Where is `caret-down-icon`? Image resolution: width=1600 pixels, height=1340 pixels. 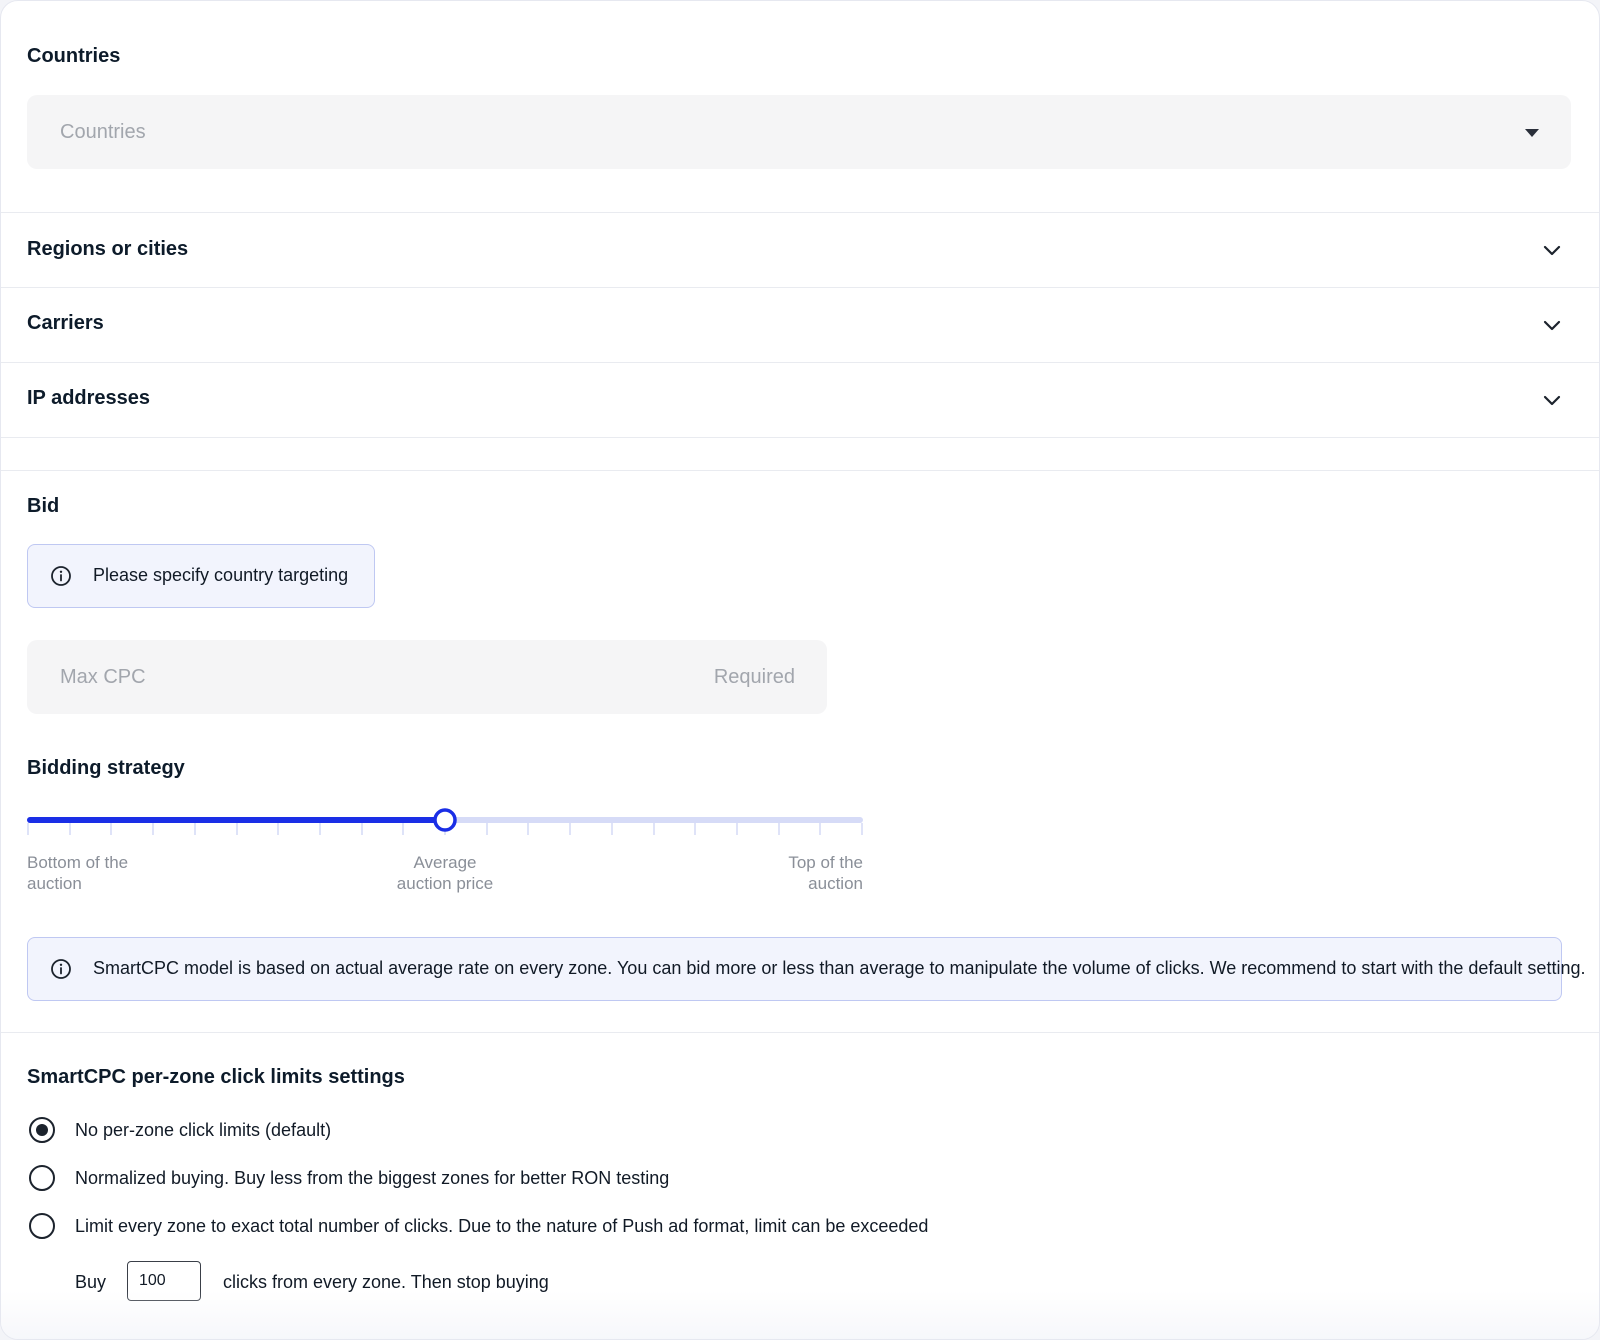 caret-down-icon is located at coordinates (1532, 133).